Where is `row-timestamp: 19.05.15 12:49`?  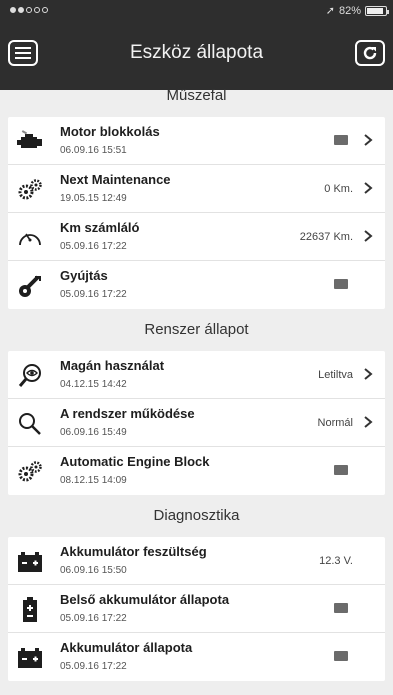 row-timestamp: 19.05.15 12:49 is located at coordinates (93, 198).